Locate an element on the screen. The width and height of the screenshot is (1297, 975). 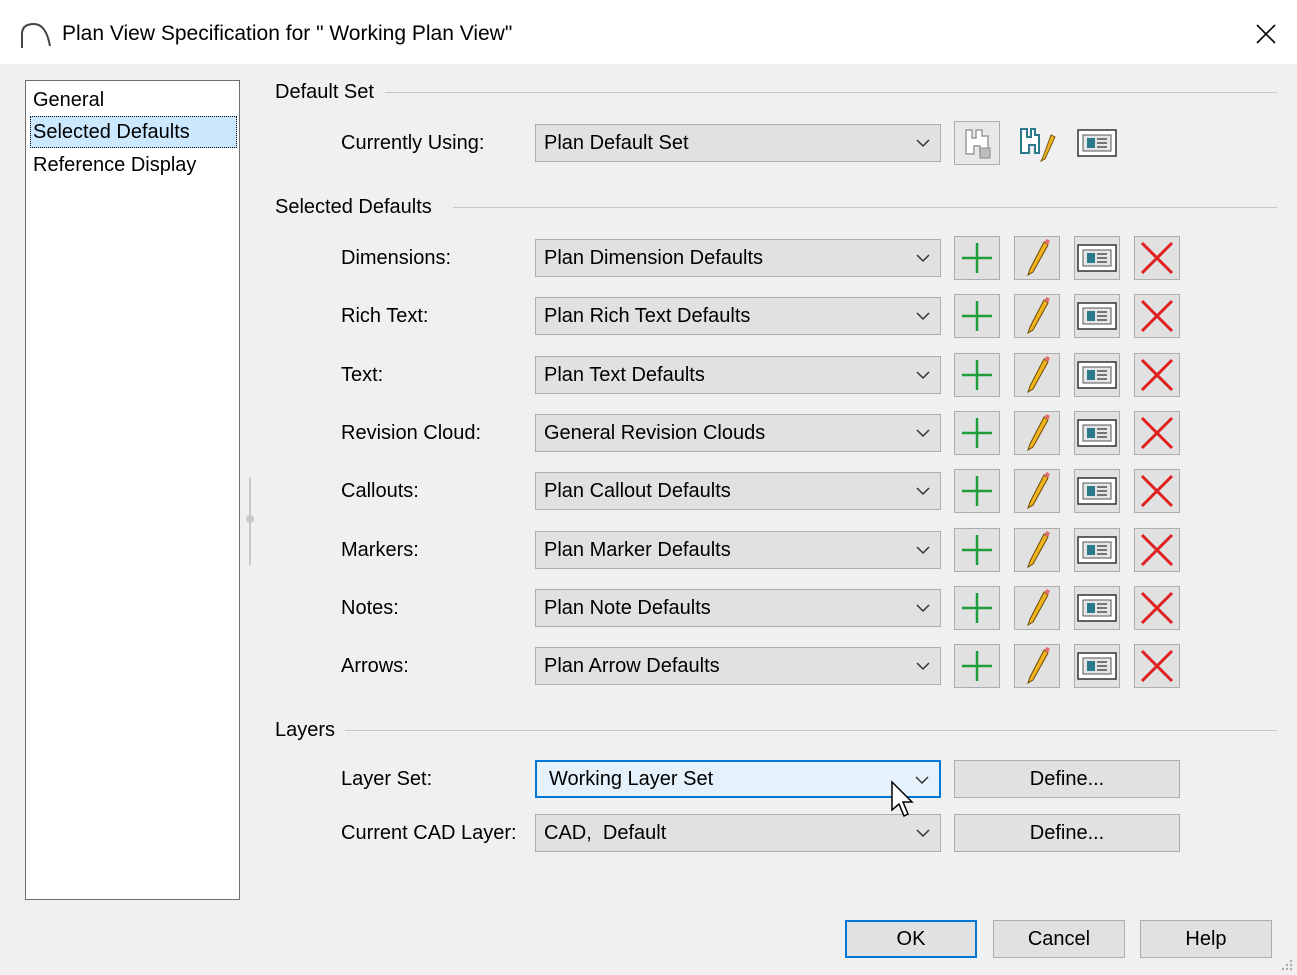
default-row-select: Plan Rich Text Defaults is located at coordinates (738, 316).